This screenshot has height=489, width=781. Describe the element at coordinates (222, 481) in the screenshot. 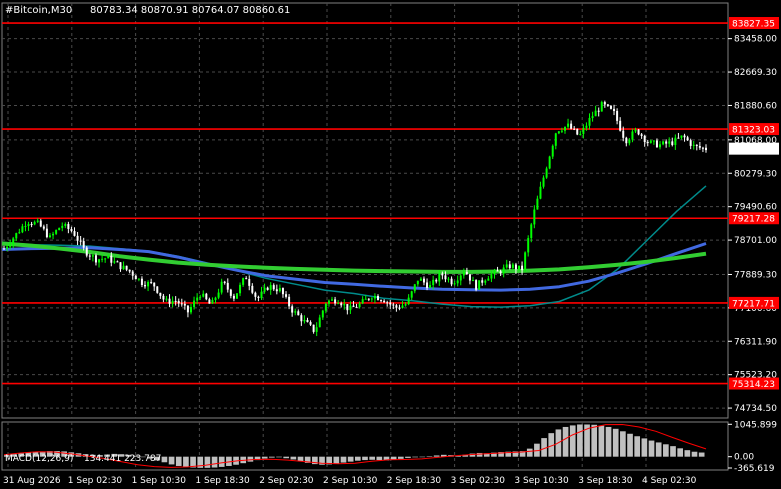

I see `x-tick-label: 1 Sep 18:30` at that location.